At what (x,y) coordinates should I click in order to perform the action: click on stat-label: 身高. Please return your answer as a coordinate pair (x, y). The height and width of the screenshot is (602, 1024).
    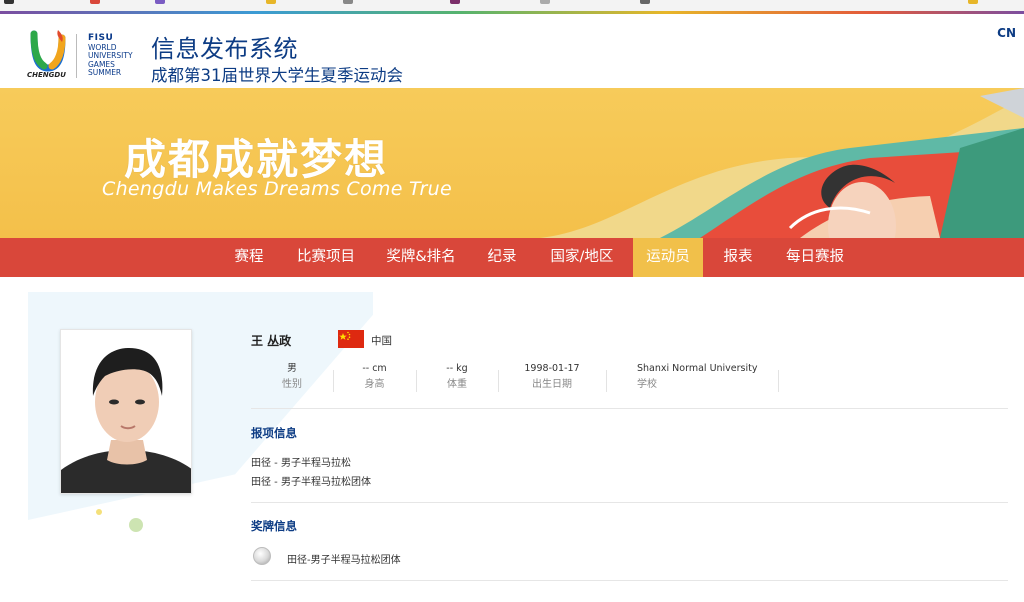
    Looking at the image, I should click on (374, 384).